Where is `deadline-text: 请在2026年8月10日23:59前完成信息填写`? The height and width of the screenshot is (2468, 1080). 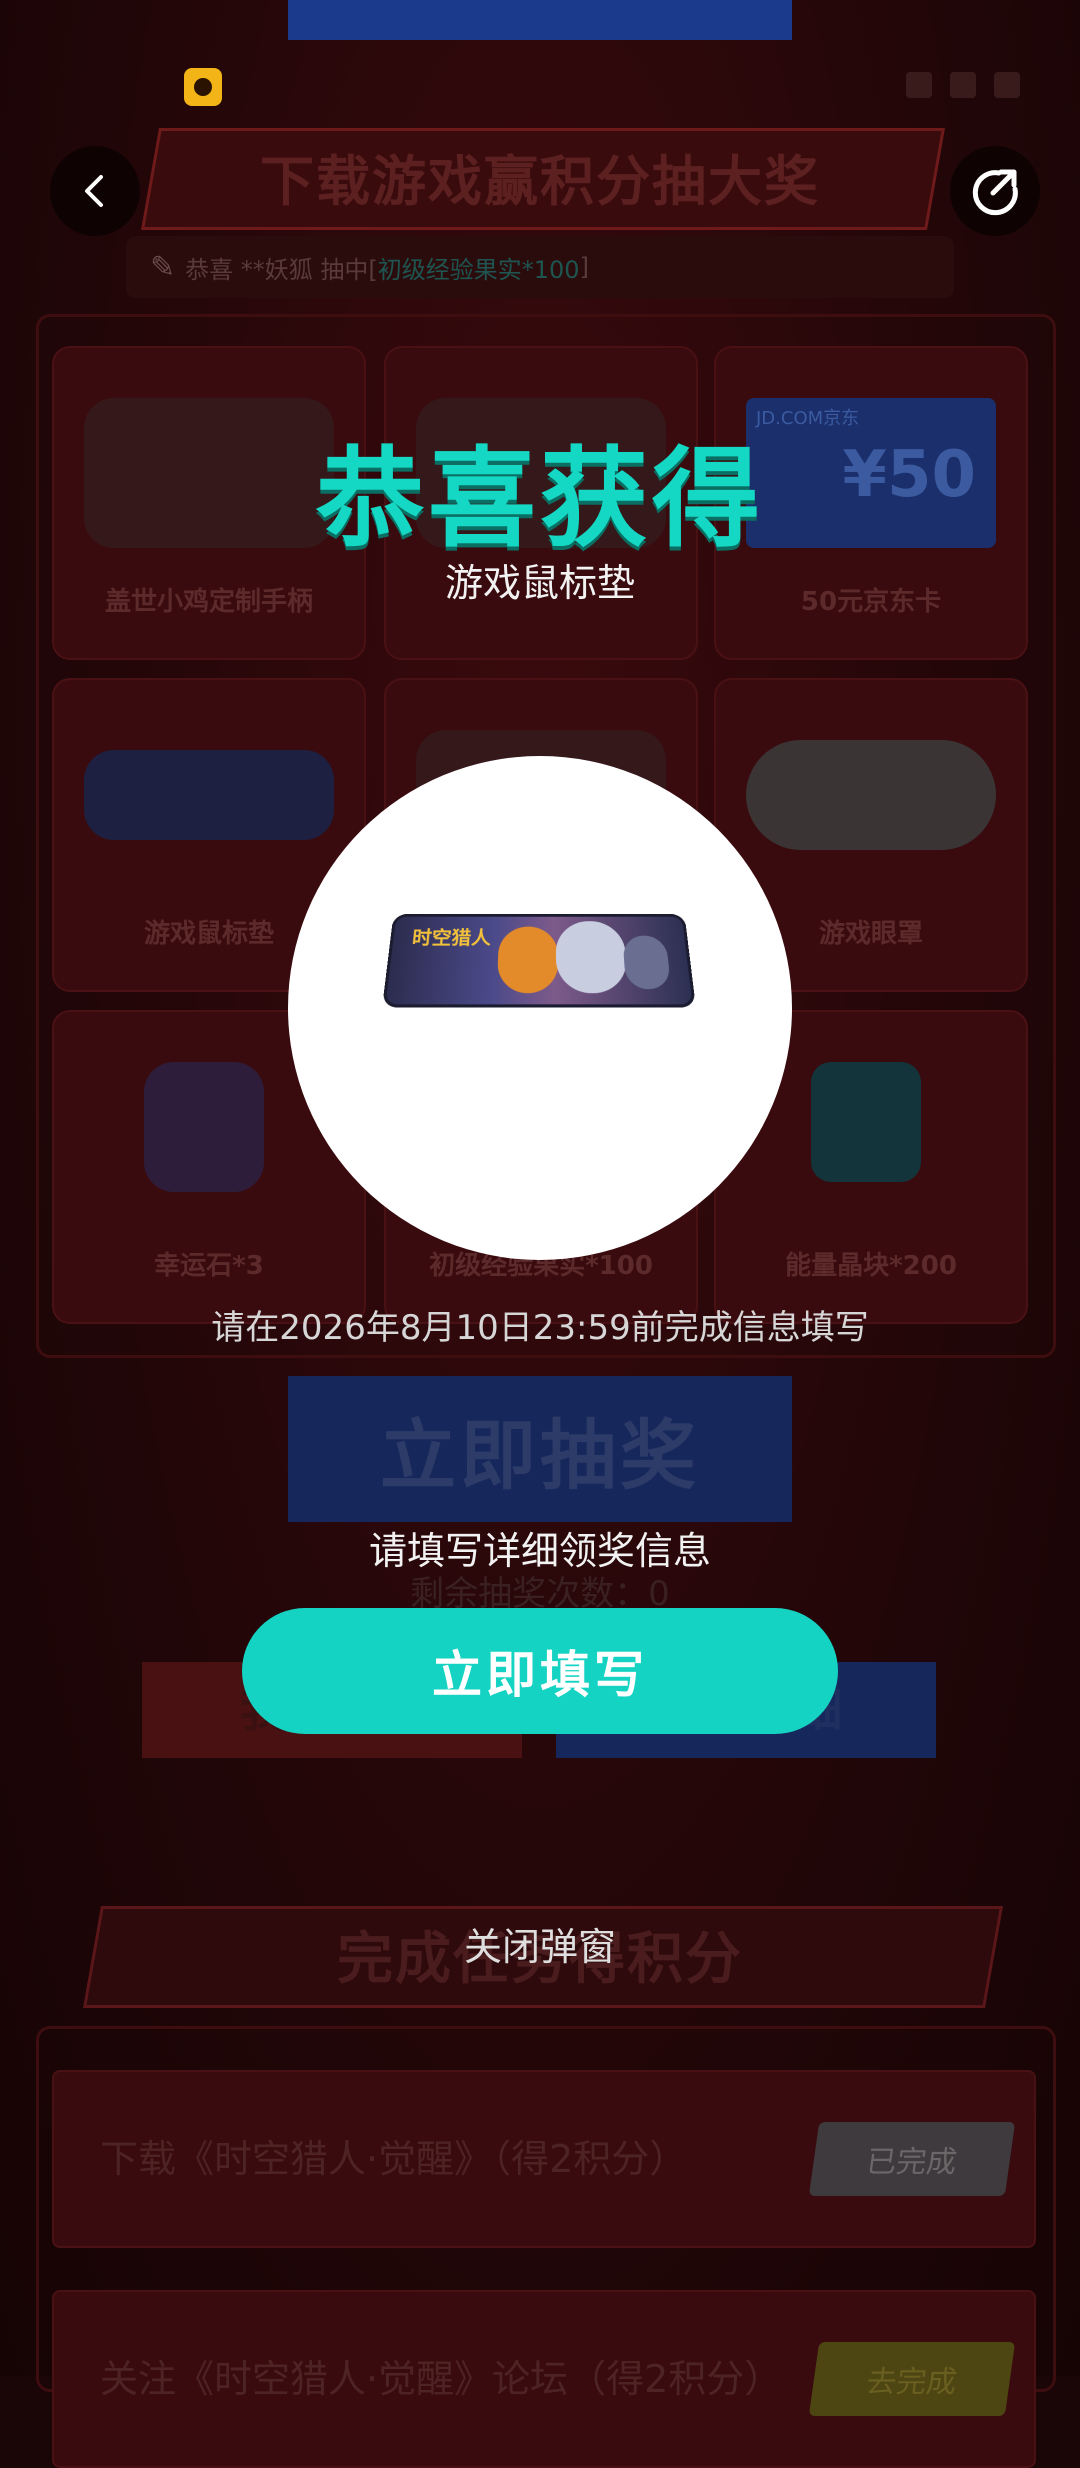
deadline-text: 请在2026年8月10日23:59前完成信息填写 is located at coordinates (540, 1328).